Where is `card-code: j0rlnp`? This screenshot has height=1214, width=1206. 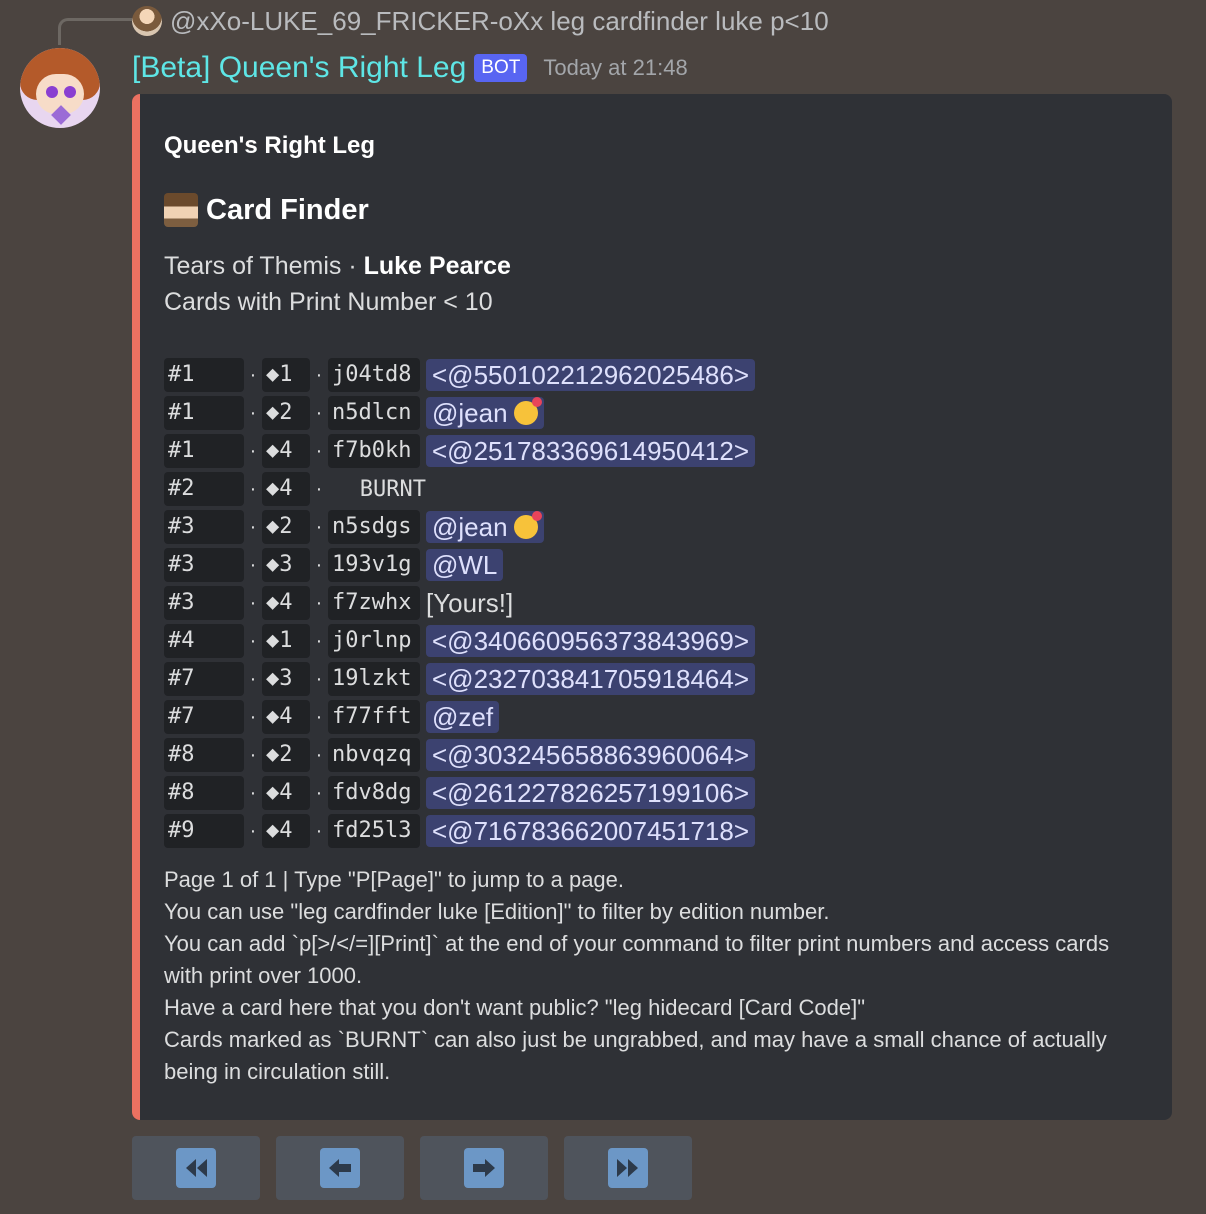
card-code: j0rlnp is located at coordinates (374, 641).